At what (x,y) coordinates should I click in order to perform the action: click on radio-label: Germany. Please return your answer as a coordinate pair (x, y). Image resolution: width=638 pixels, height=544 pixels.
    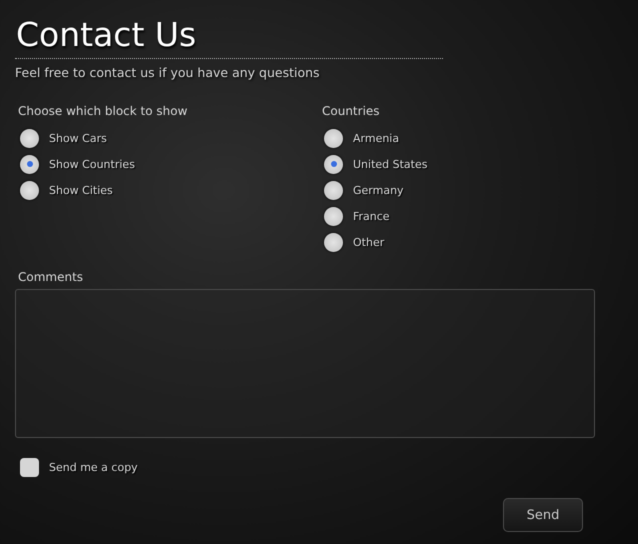
    Looking at the image, I should click on (378, 190).